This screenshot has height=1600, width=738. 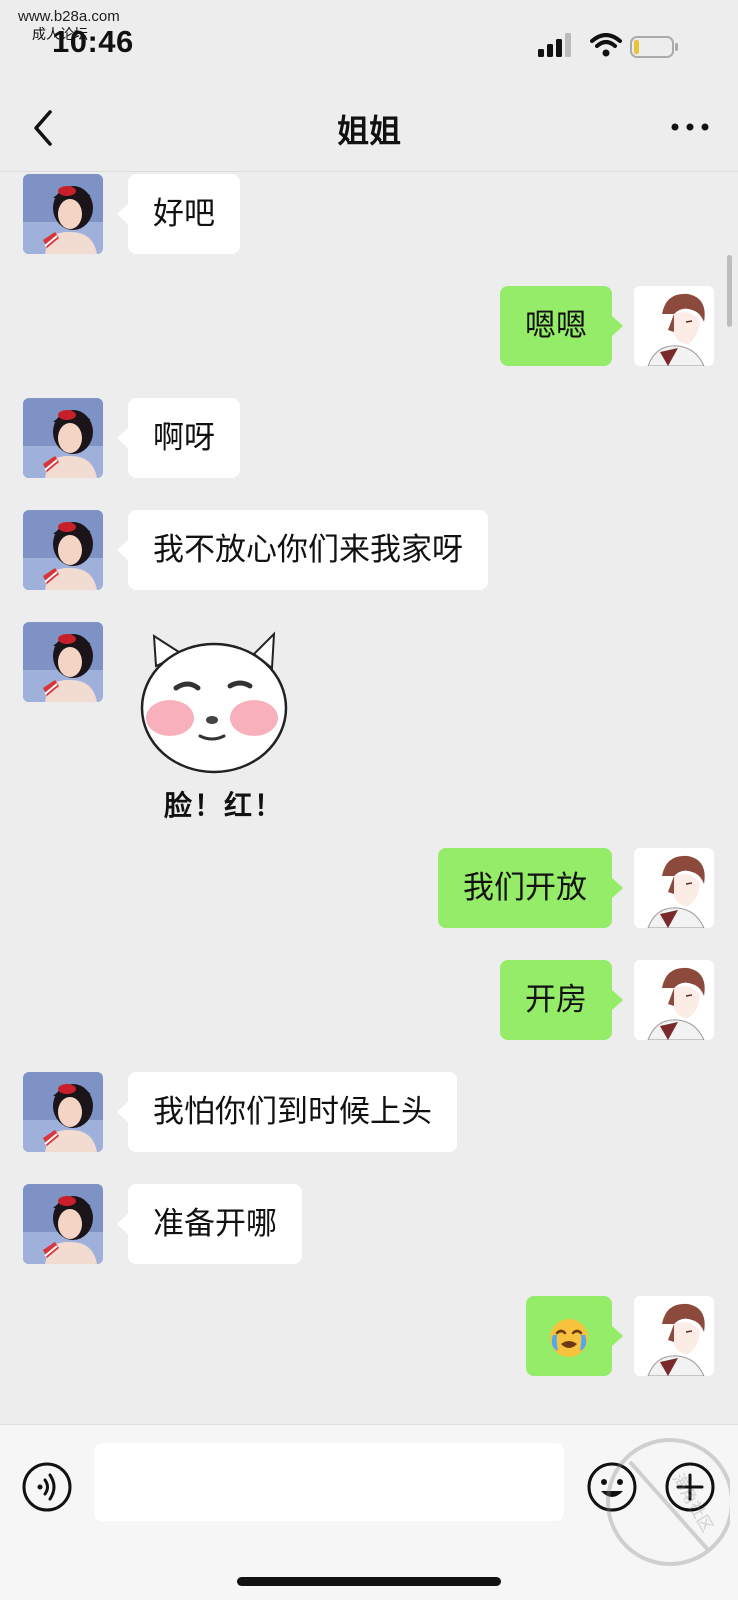 What do you see at coordinates (302, 550) in the screenshot?
I see `message-bubble: 我不放心你们来我家呀` at bounding box center [302, 550].